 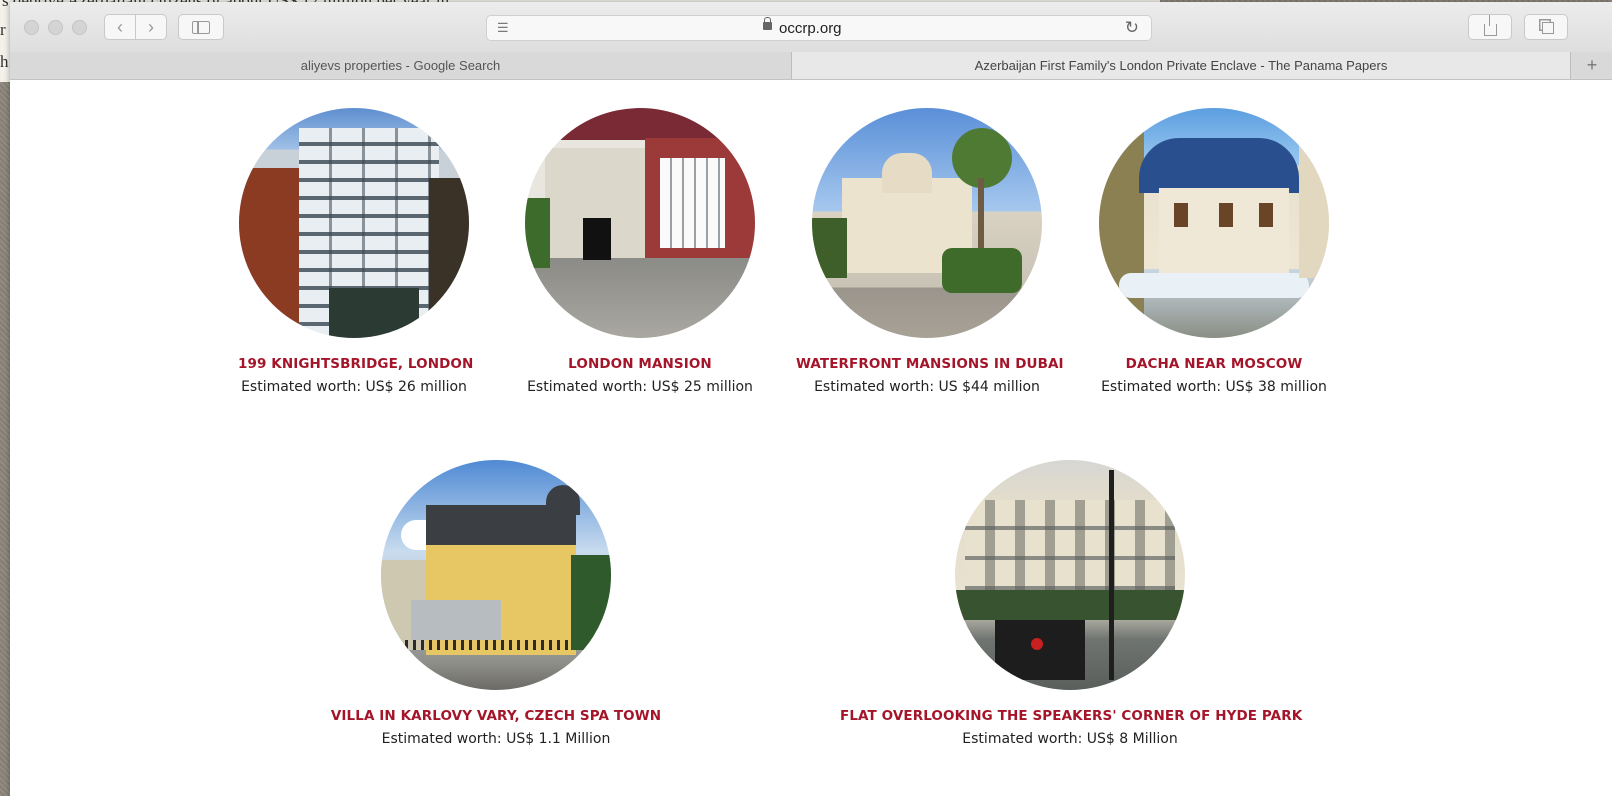 I want to click on sidebar-icon, so click(x=201, y=27).